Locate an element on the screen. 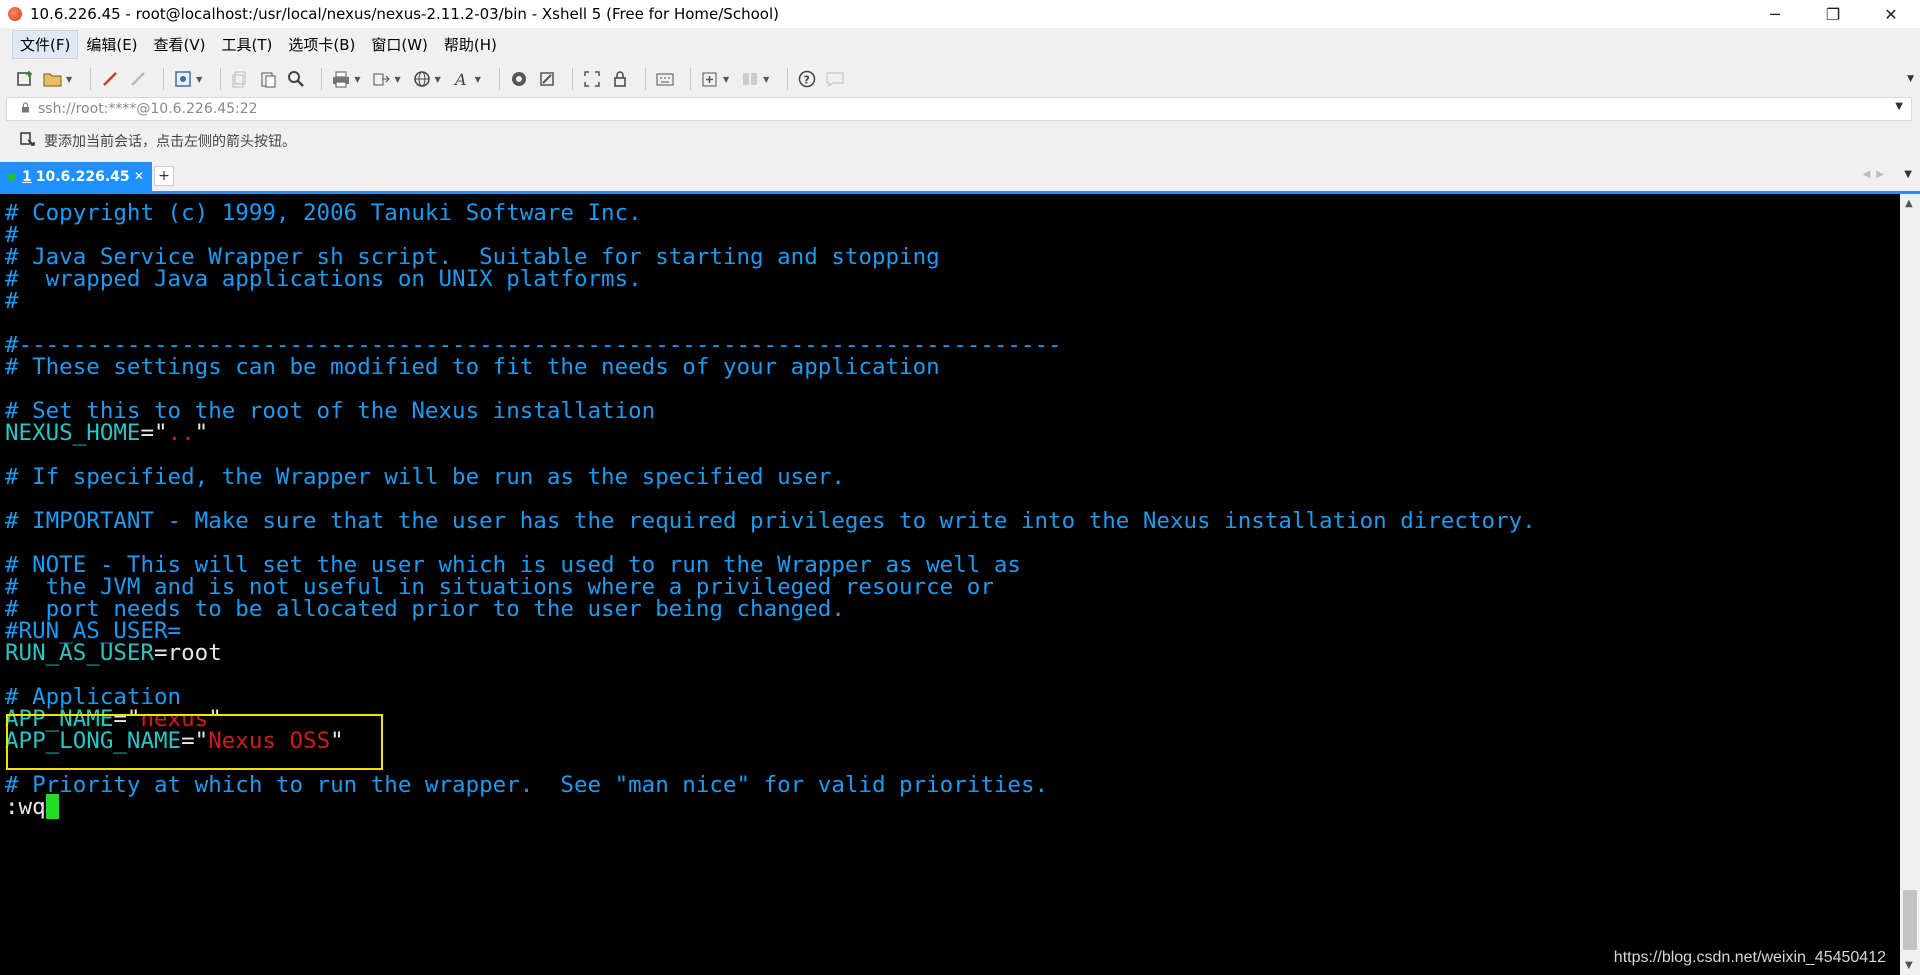 The width and height of the screenshot is (1920, 975). menu-edit: 编辑(E) is located at coordinates (111, 44).